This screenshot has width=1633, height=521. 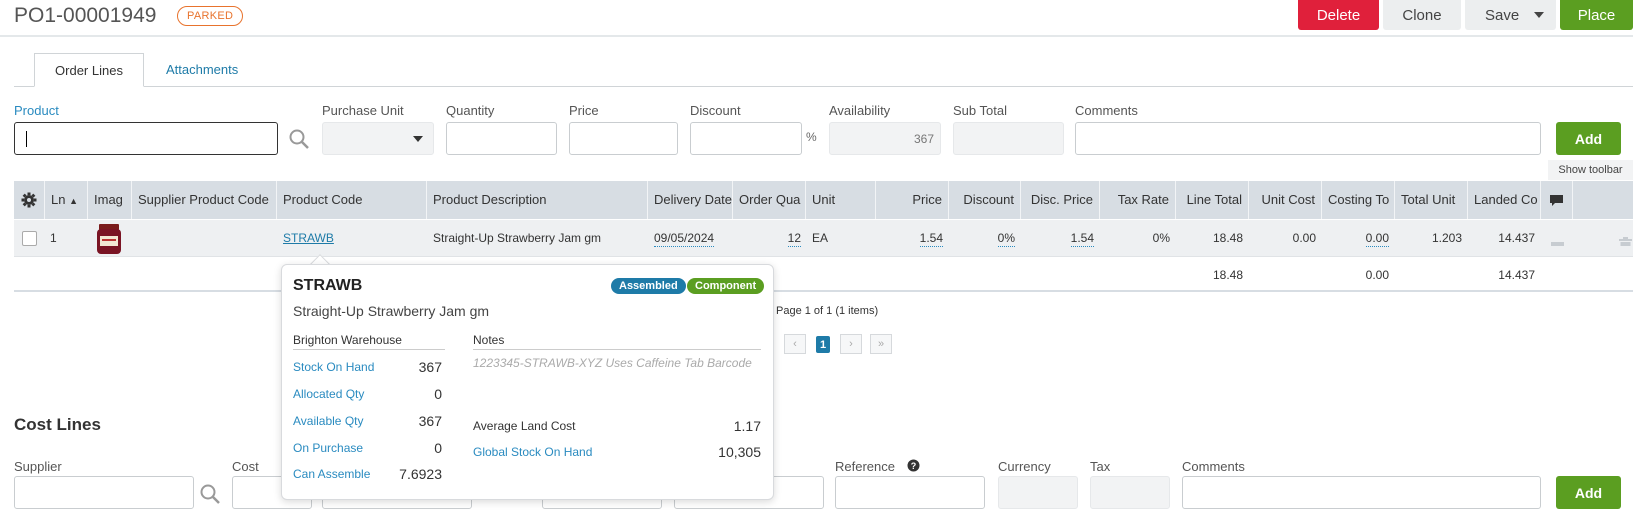 What do you see at coordinates (328, 394) in the screenshot?
I see `allocated-qty-link: Allocated Qty` at bounding box center [328, 394].